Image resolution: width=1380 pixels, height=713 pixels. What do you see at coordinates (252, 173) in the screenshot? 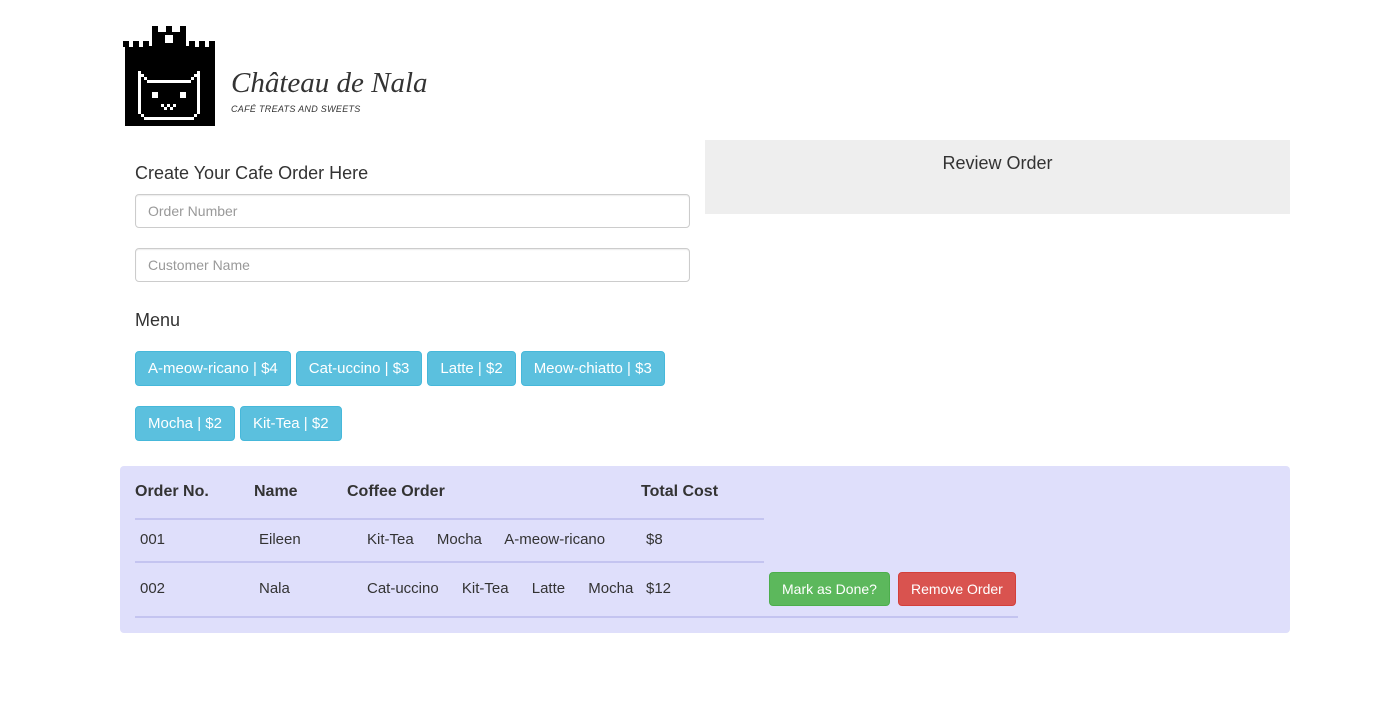
I see `create-order-heading: Create Your Cafe Order Here` at bounding box center [252, 173].